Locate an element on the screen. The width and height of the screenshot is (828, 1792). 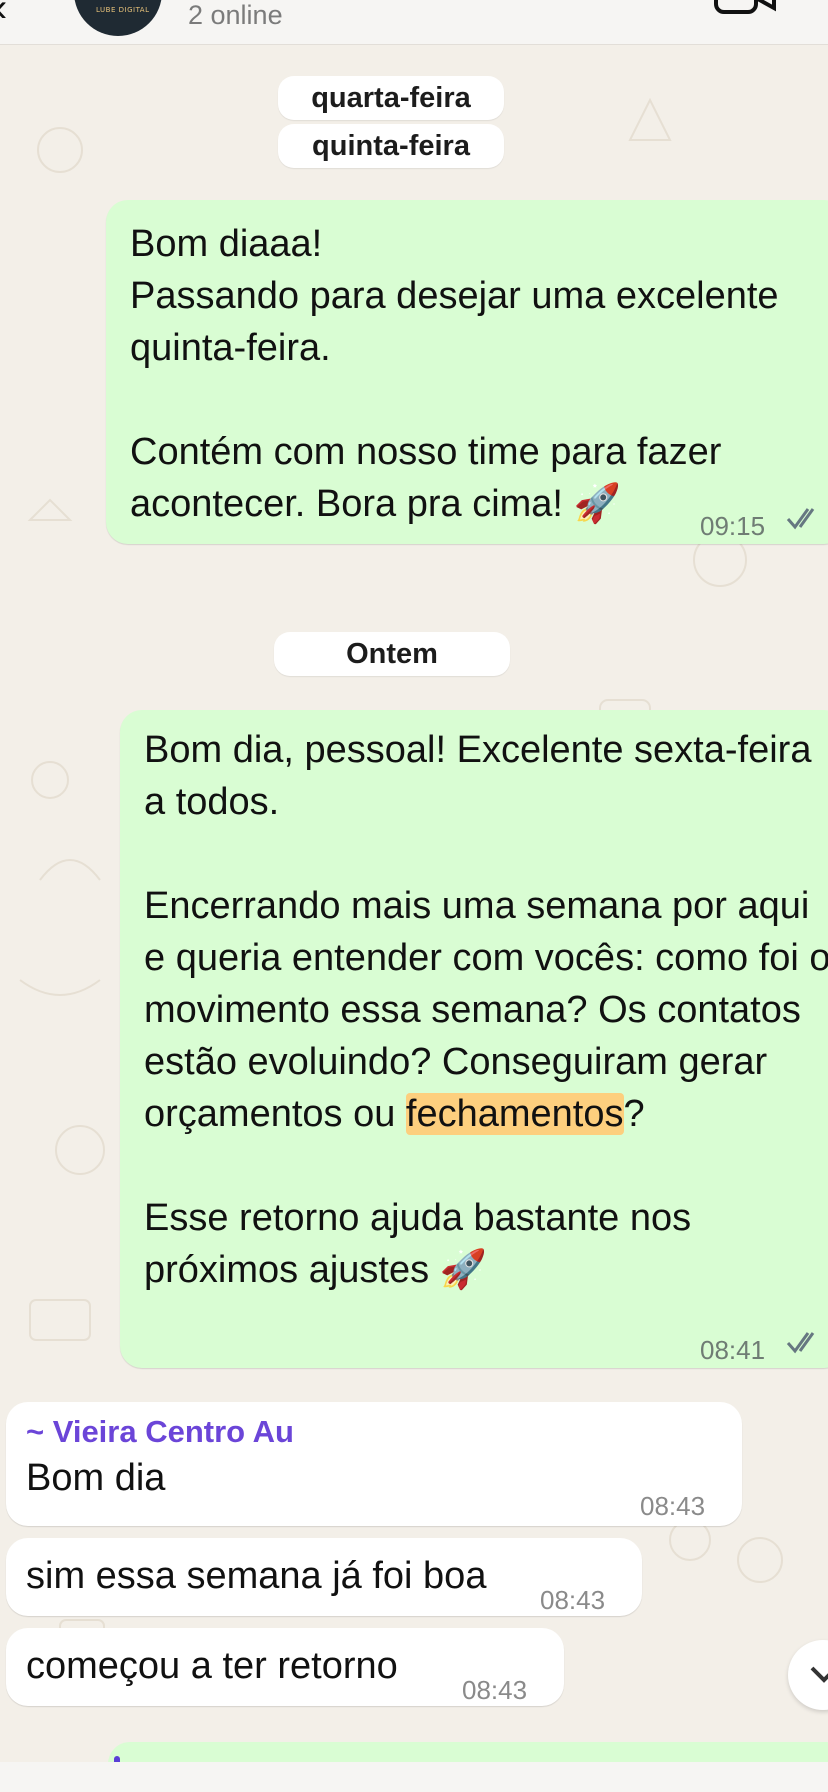
online-status: 2 online is located at coordinates (235, 15).